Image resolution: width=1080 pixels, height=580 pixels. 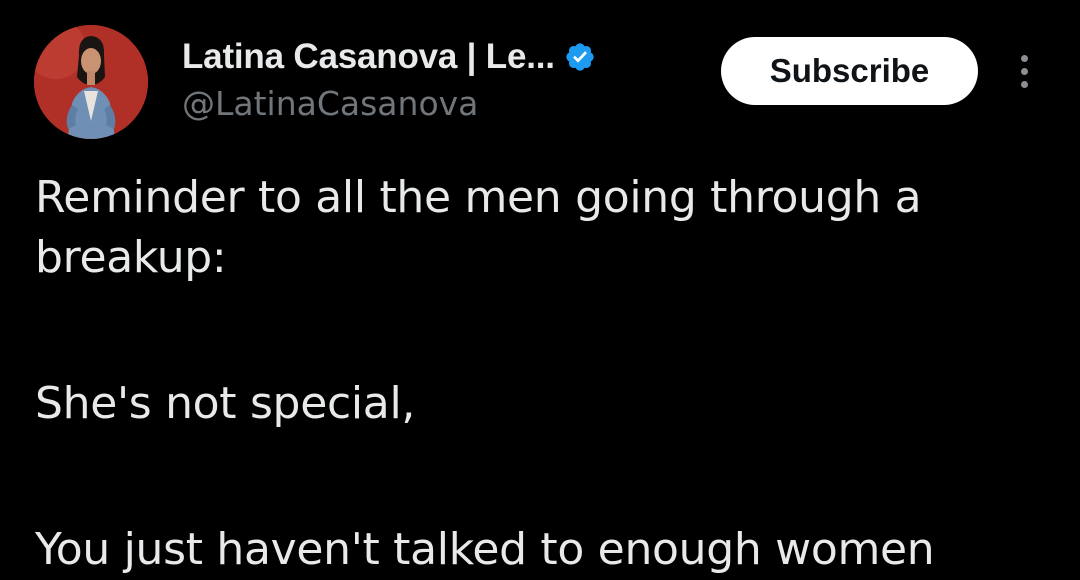 What do you see at coordinates (849, 71) in the screenshot?
I see `subscribe-button: Subscribe` at bounding box center [849, 71].